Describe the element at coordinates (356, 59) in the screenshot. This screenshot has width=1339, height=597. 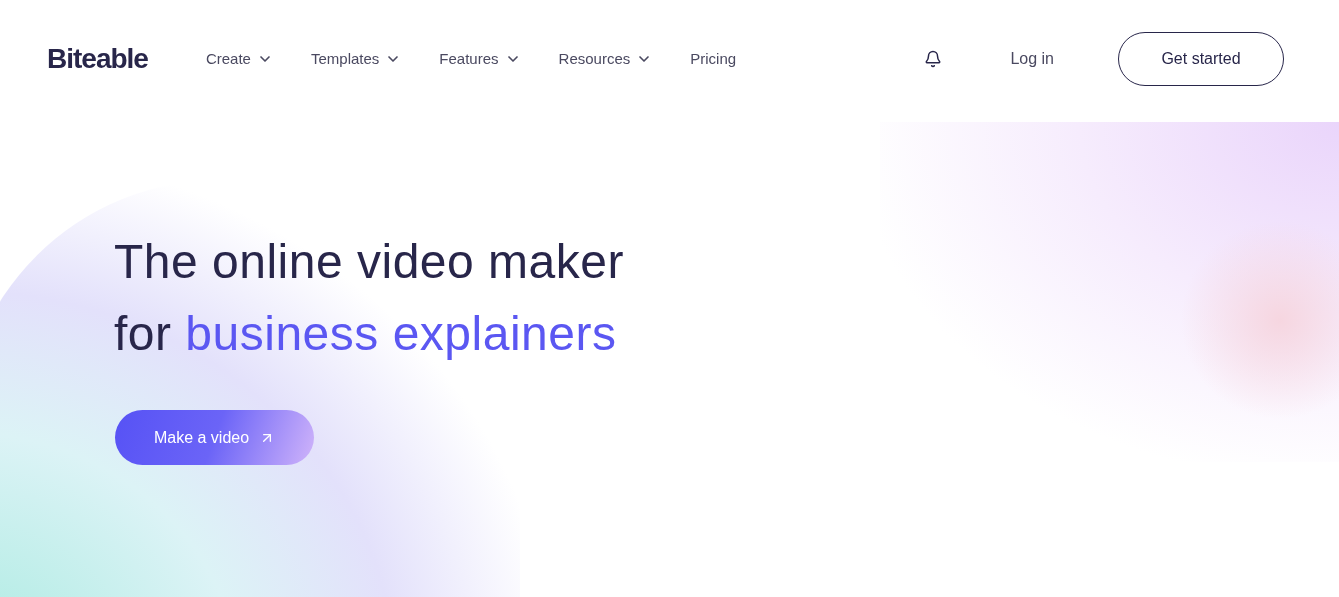
I see `nav-link: Templates` at that location.